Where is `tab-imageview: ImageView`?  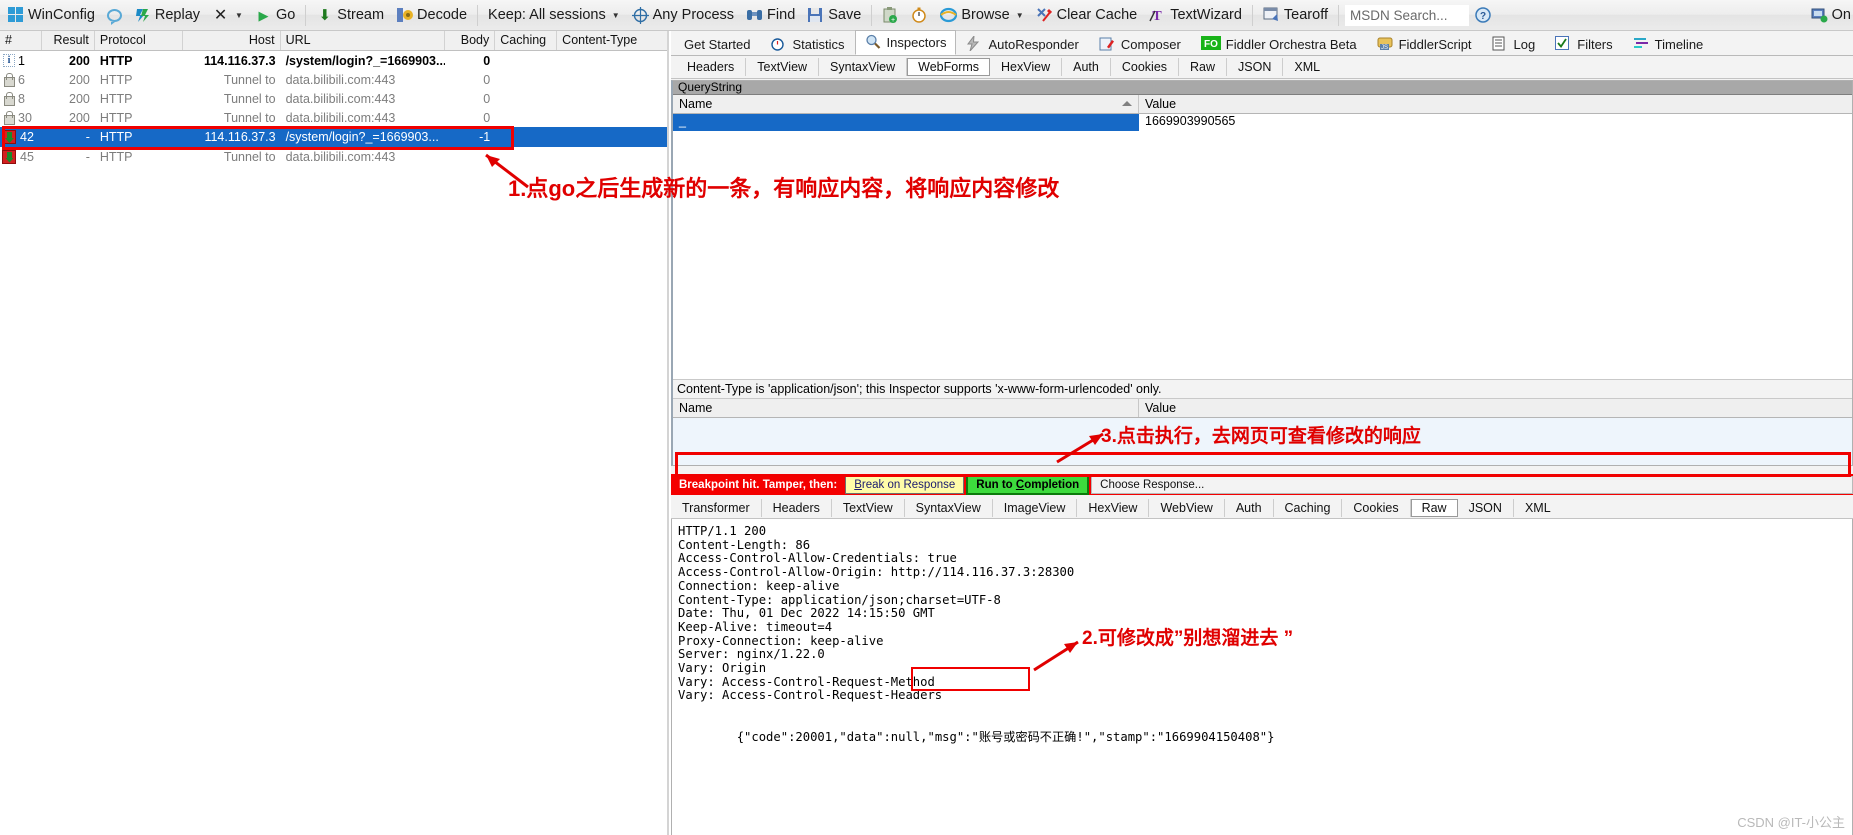
tab-imageview: ImageView is located at coordinates (1035, 507).